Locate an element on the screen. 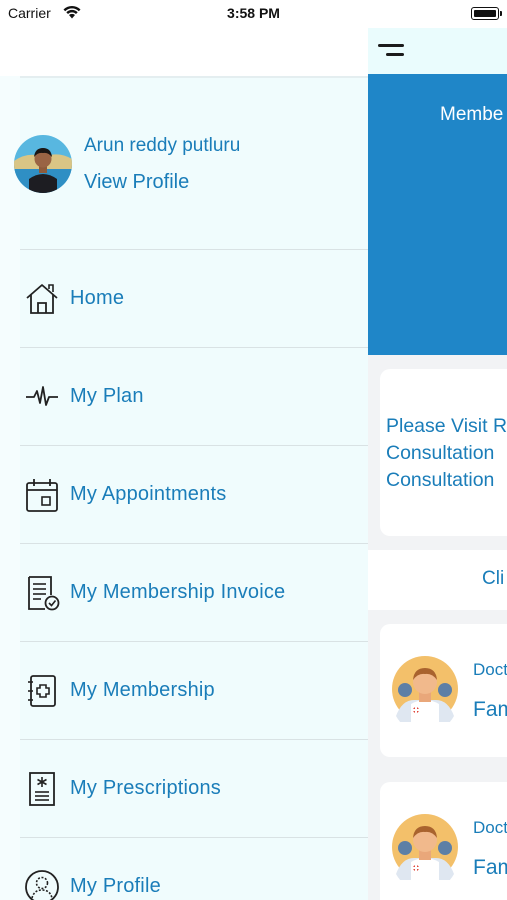 This screenshot has height=900, width=507. notice-card: Please Visit R Consultation Consultation is located at coordinates (443, 452).